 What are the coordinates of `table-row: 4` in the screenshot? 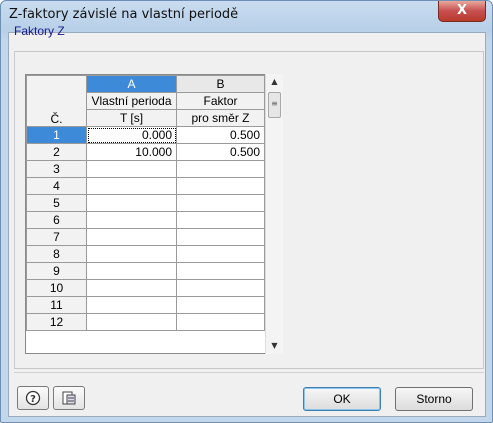 It's located at (145, 186).